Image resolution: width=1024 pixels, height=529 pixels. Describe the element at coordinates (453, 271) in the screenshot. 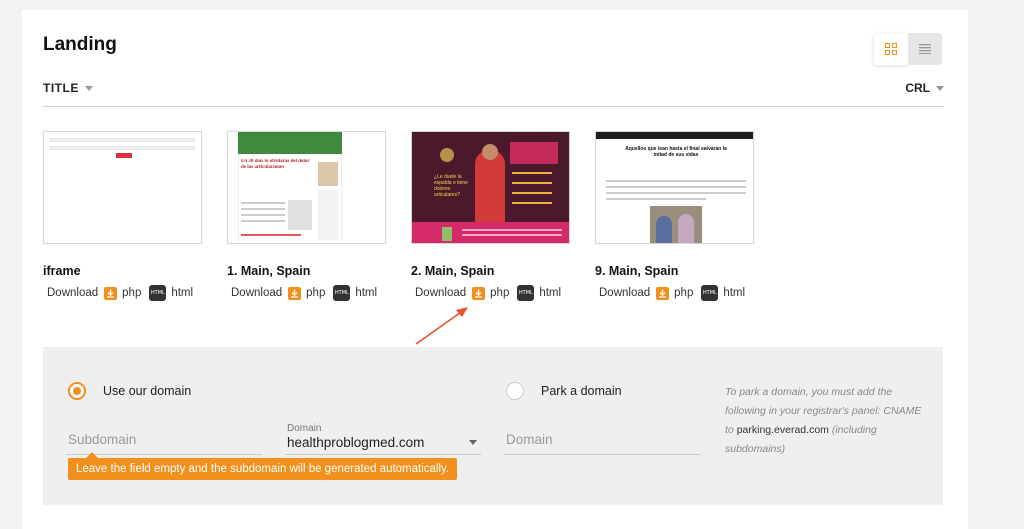

I see `landing-name: 2. Main, Spain` at that location.